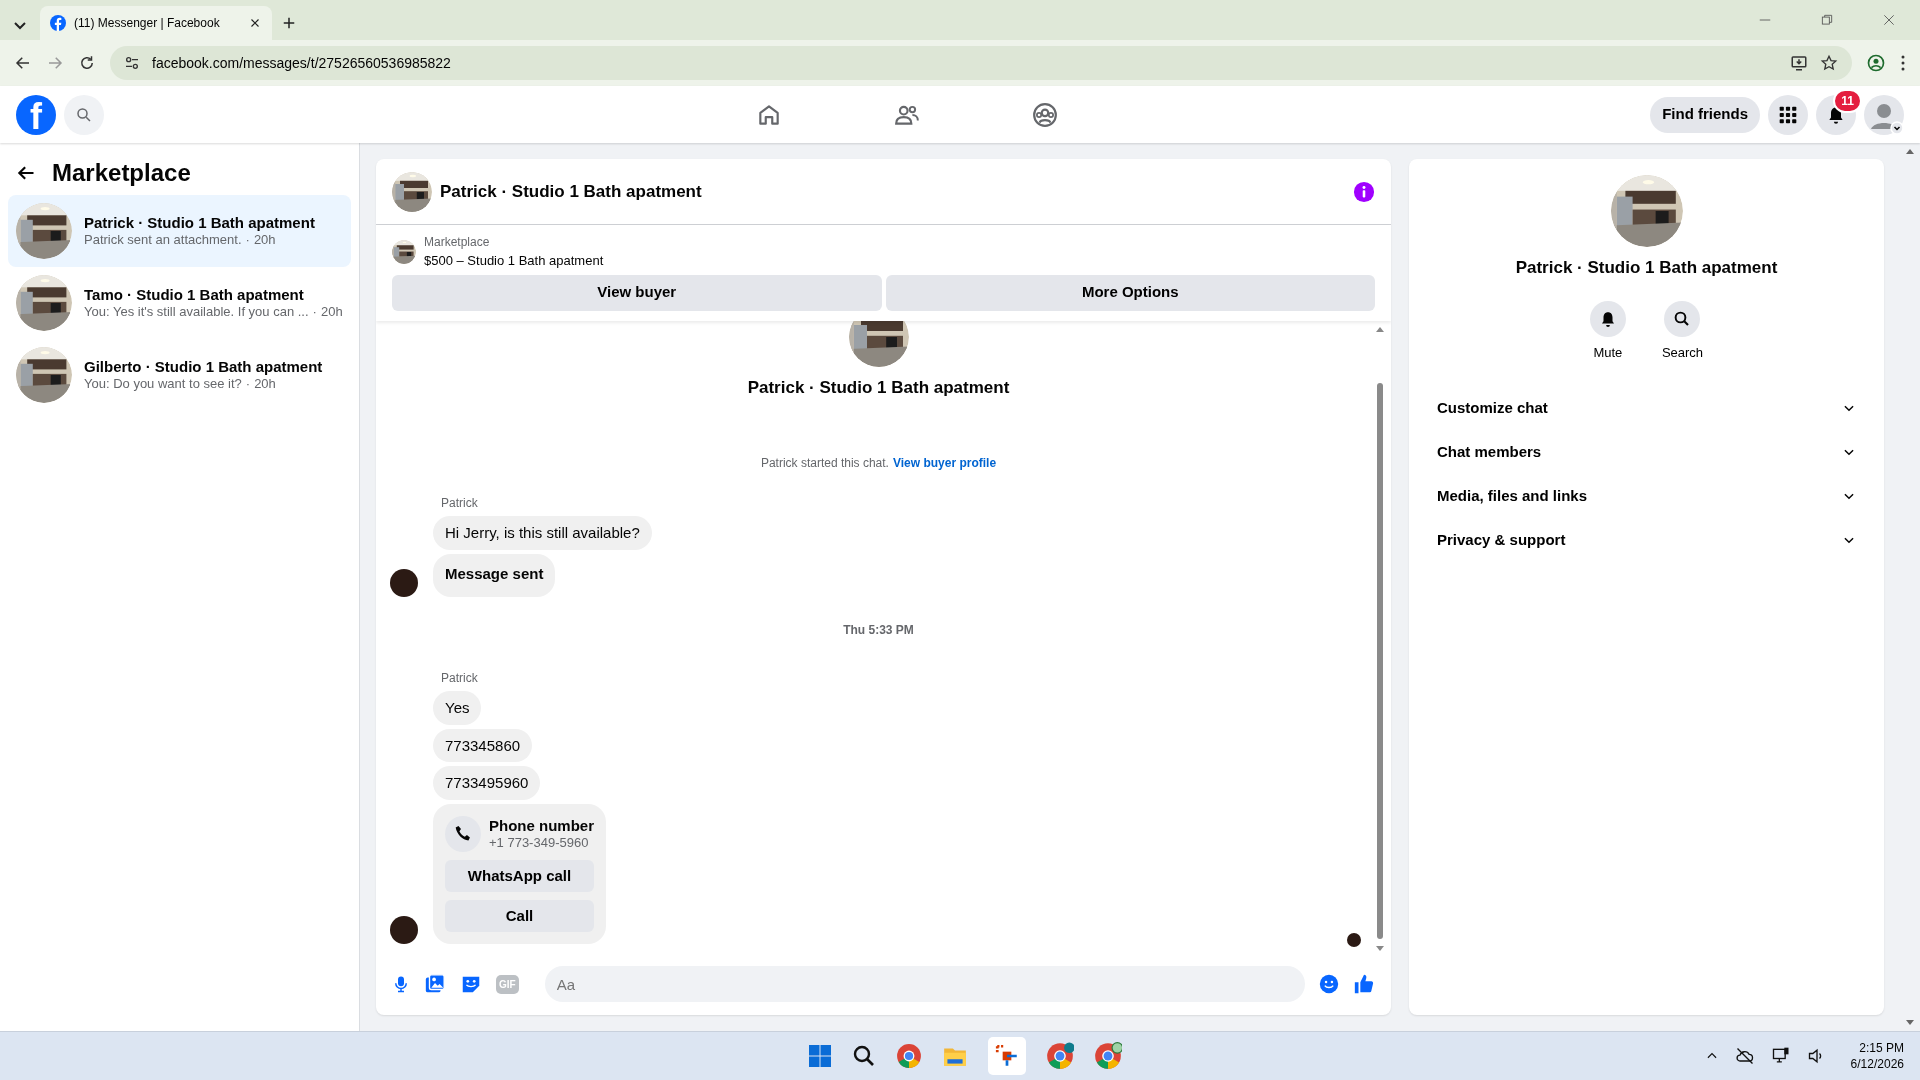 This screenshot has height=1080, width=1920. Describe the element at coordinates (514, 261) in the screenshot. I see `listing-title: $500 – Studio 1 Bath apatment` at that location.